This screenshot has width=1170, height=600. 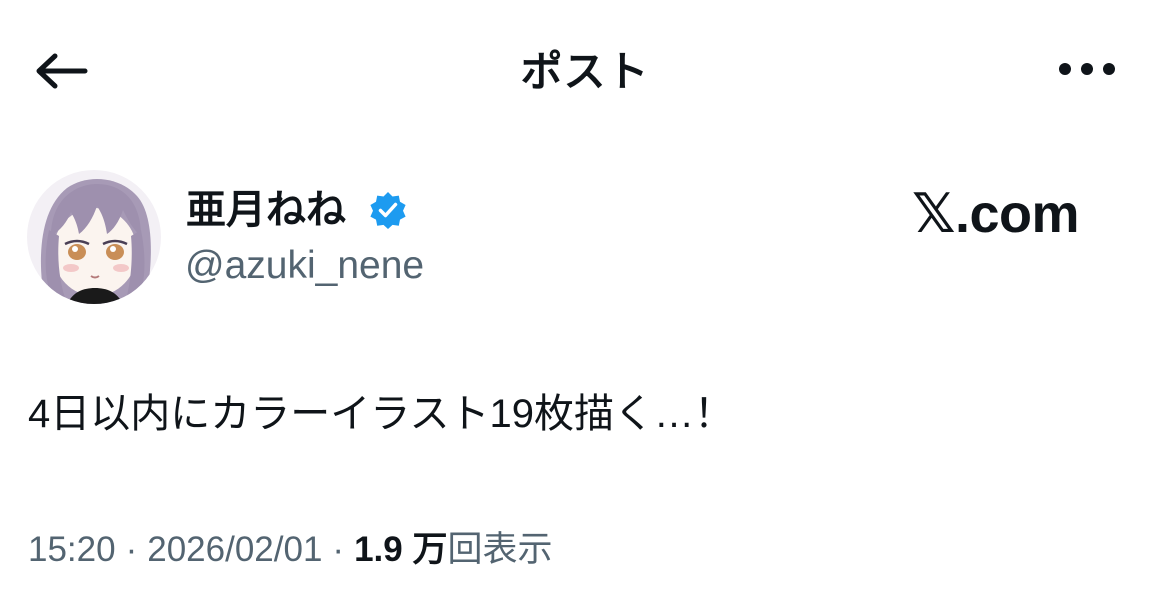 What do you see at coordinates (996, 214) in the screenshot?
I see `x-com-watermark: 𝕏.com` at bounding box center [996, 214].